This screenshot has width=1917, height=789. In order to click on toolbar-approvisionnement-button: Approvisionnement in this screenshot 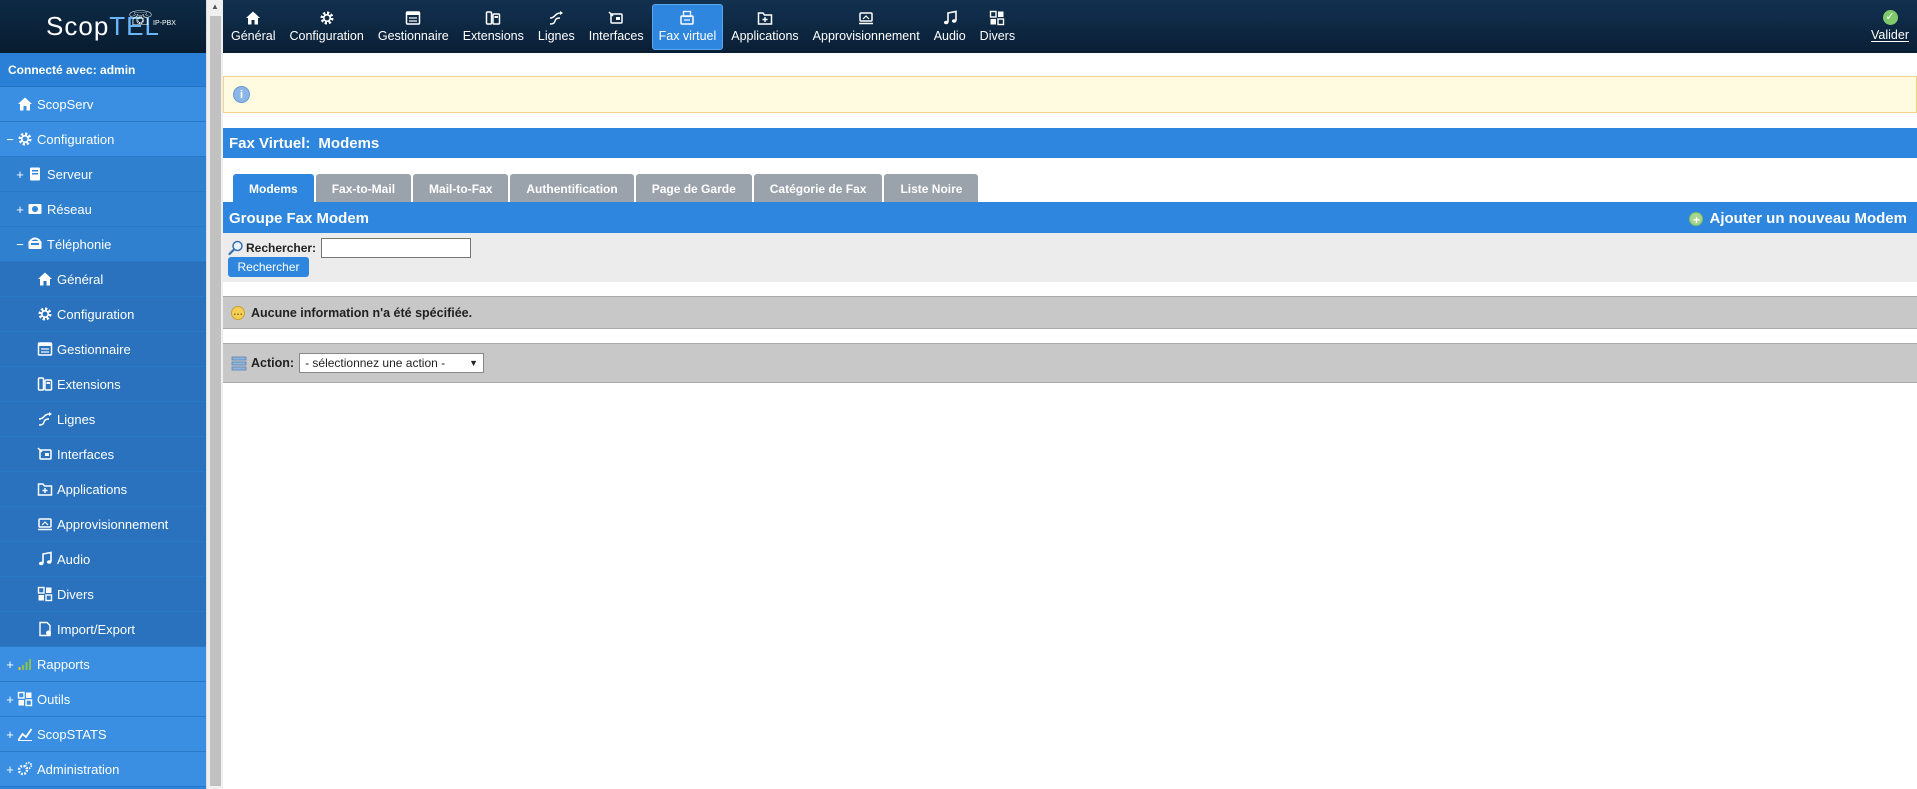, I will do `click(866, 27)`.